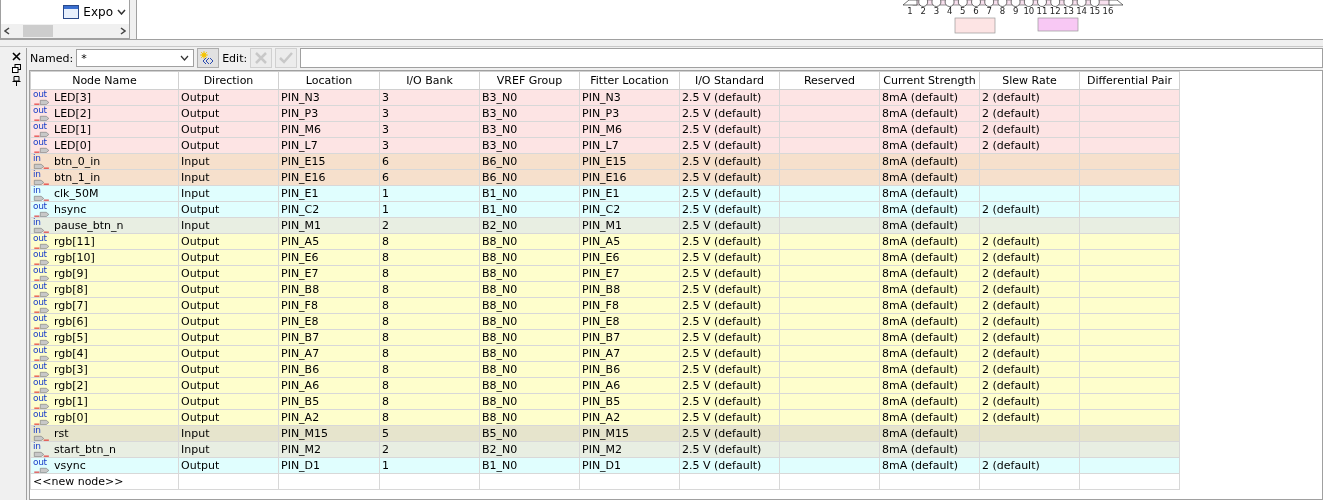 The image size is (1323, 500). What do you see at coordinates (1042, 11) in the screenshot?
I see `pin-number: 11` at bounding box center [1042, 11].